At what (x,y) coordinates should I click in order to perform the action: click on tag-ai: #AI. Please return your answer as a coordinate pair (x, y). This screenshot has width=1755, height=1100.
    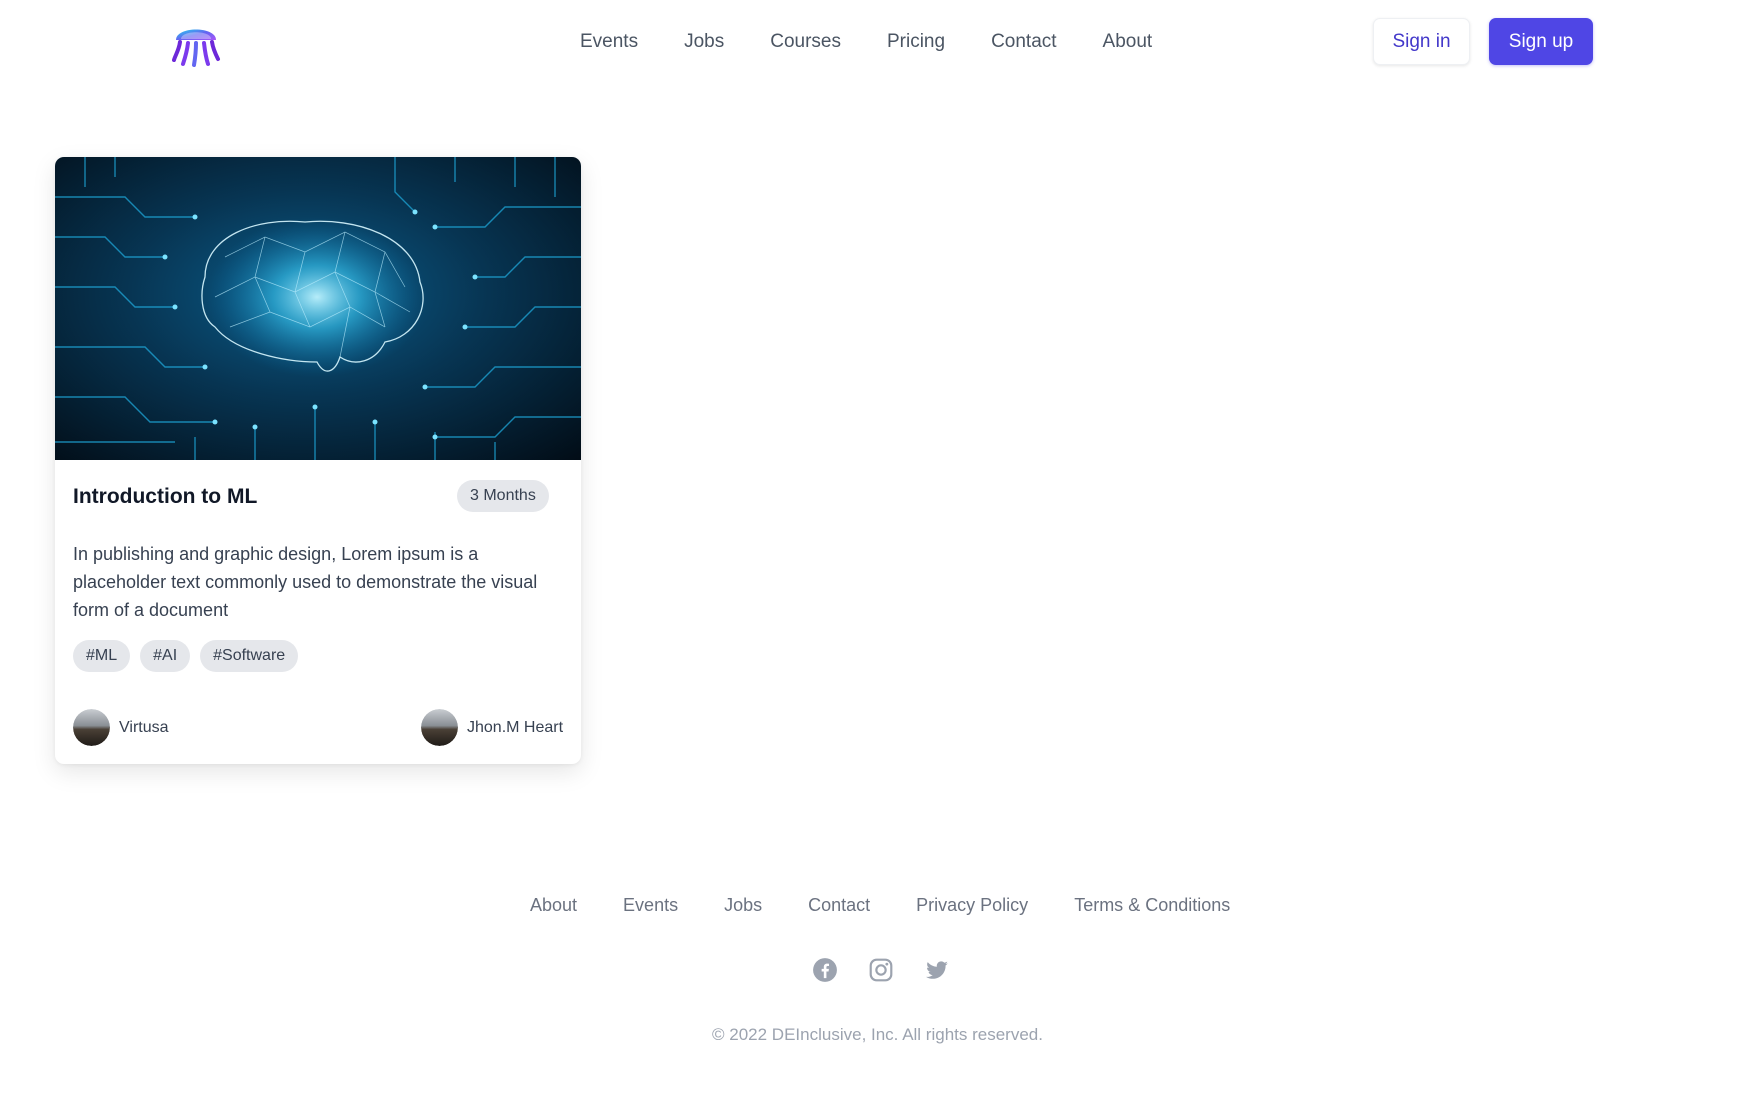
    Looking at the image, I should click on (165, 656).